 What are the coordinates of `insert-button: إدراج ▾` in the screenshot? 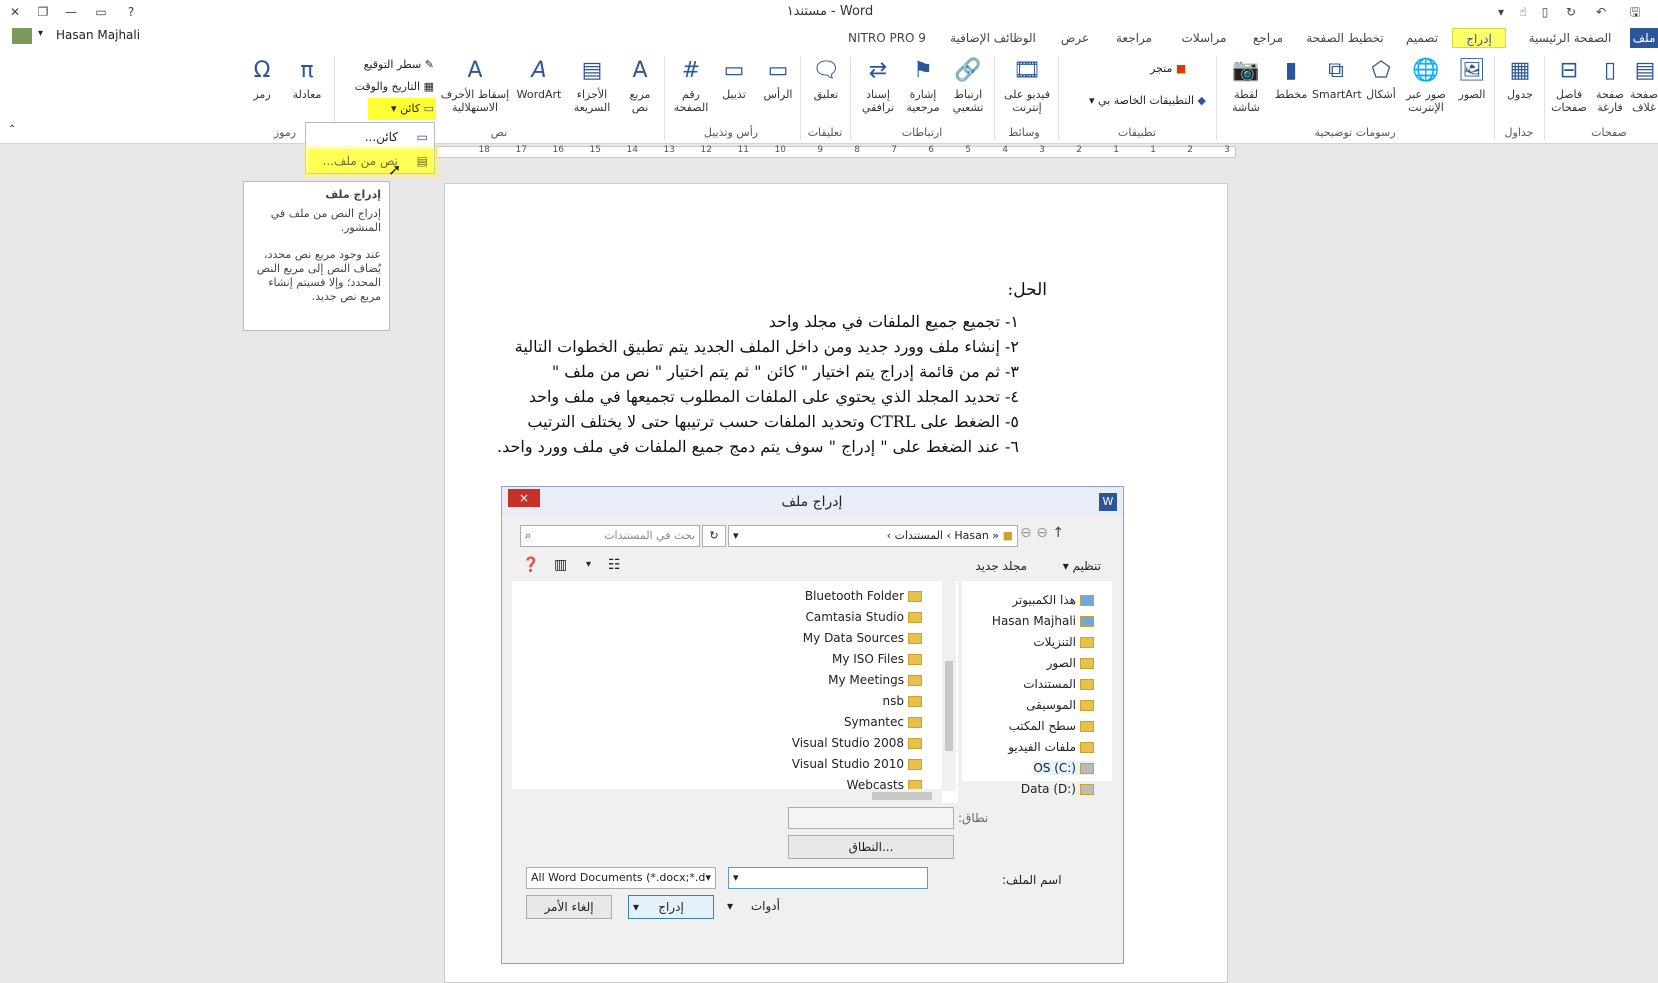 It's located at (671, 907).